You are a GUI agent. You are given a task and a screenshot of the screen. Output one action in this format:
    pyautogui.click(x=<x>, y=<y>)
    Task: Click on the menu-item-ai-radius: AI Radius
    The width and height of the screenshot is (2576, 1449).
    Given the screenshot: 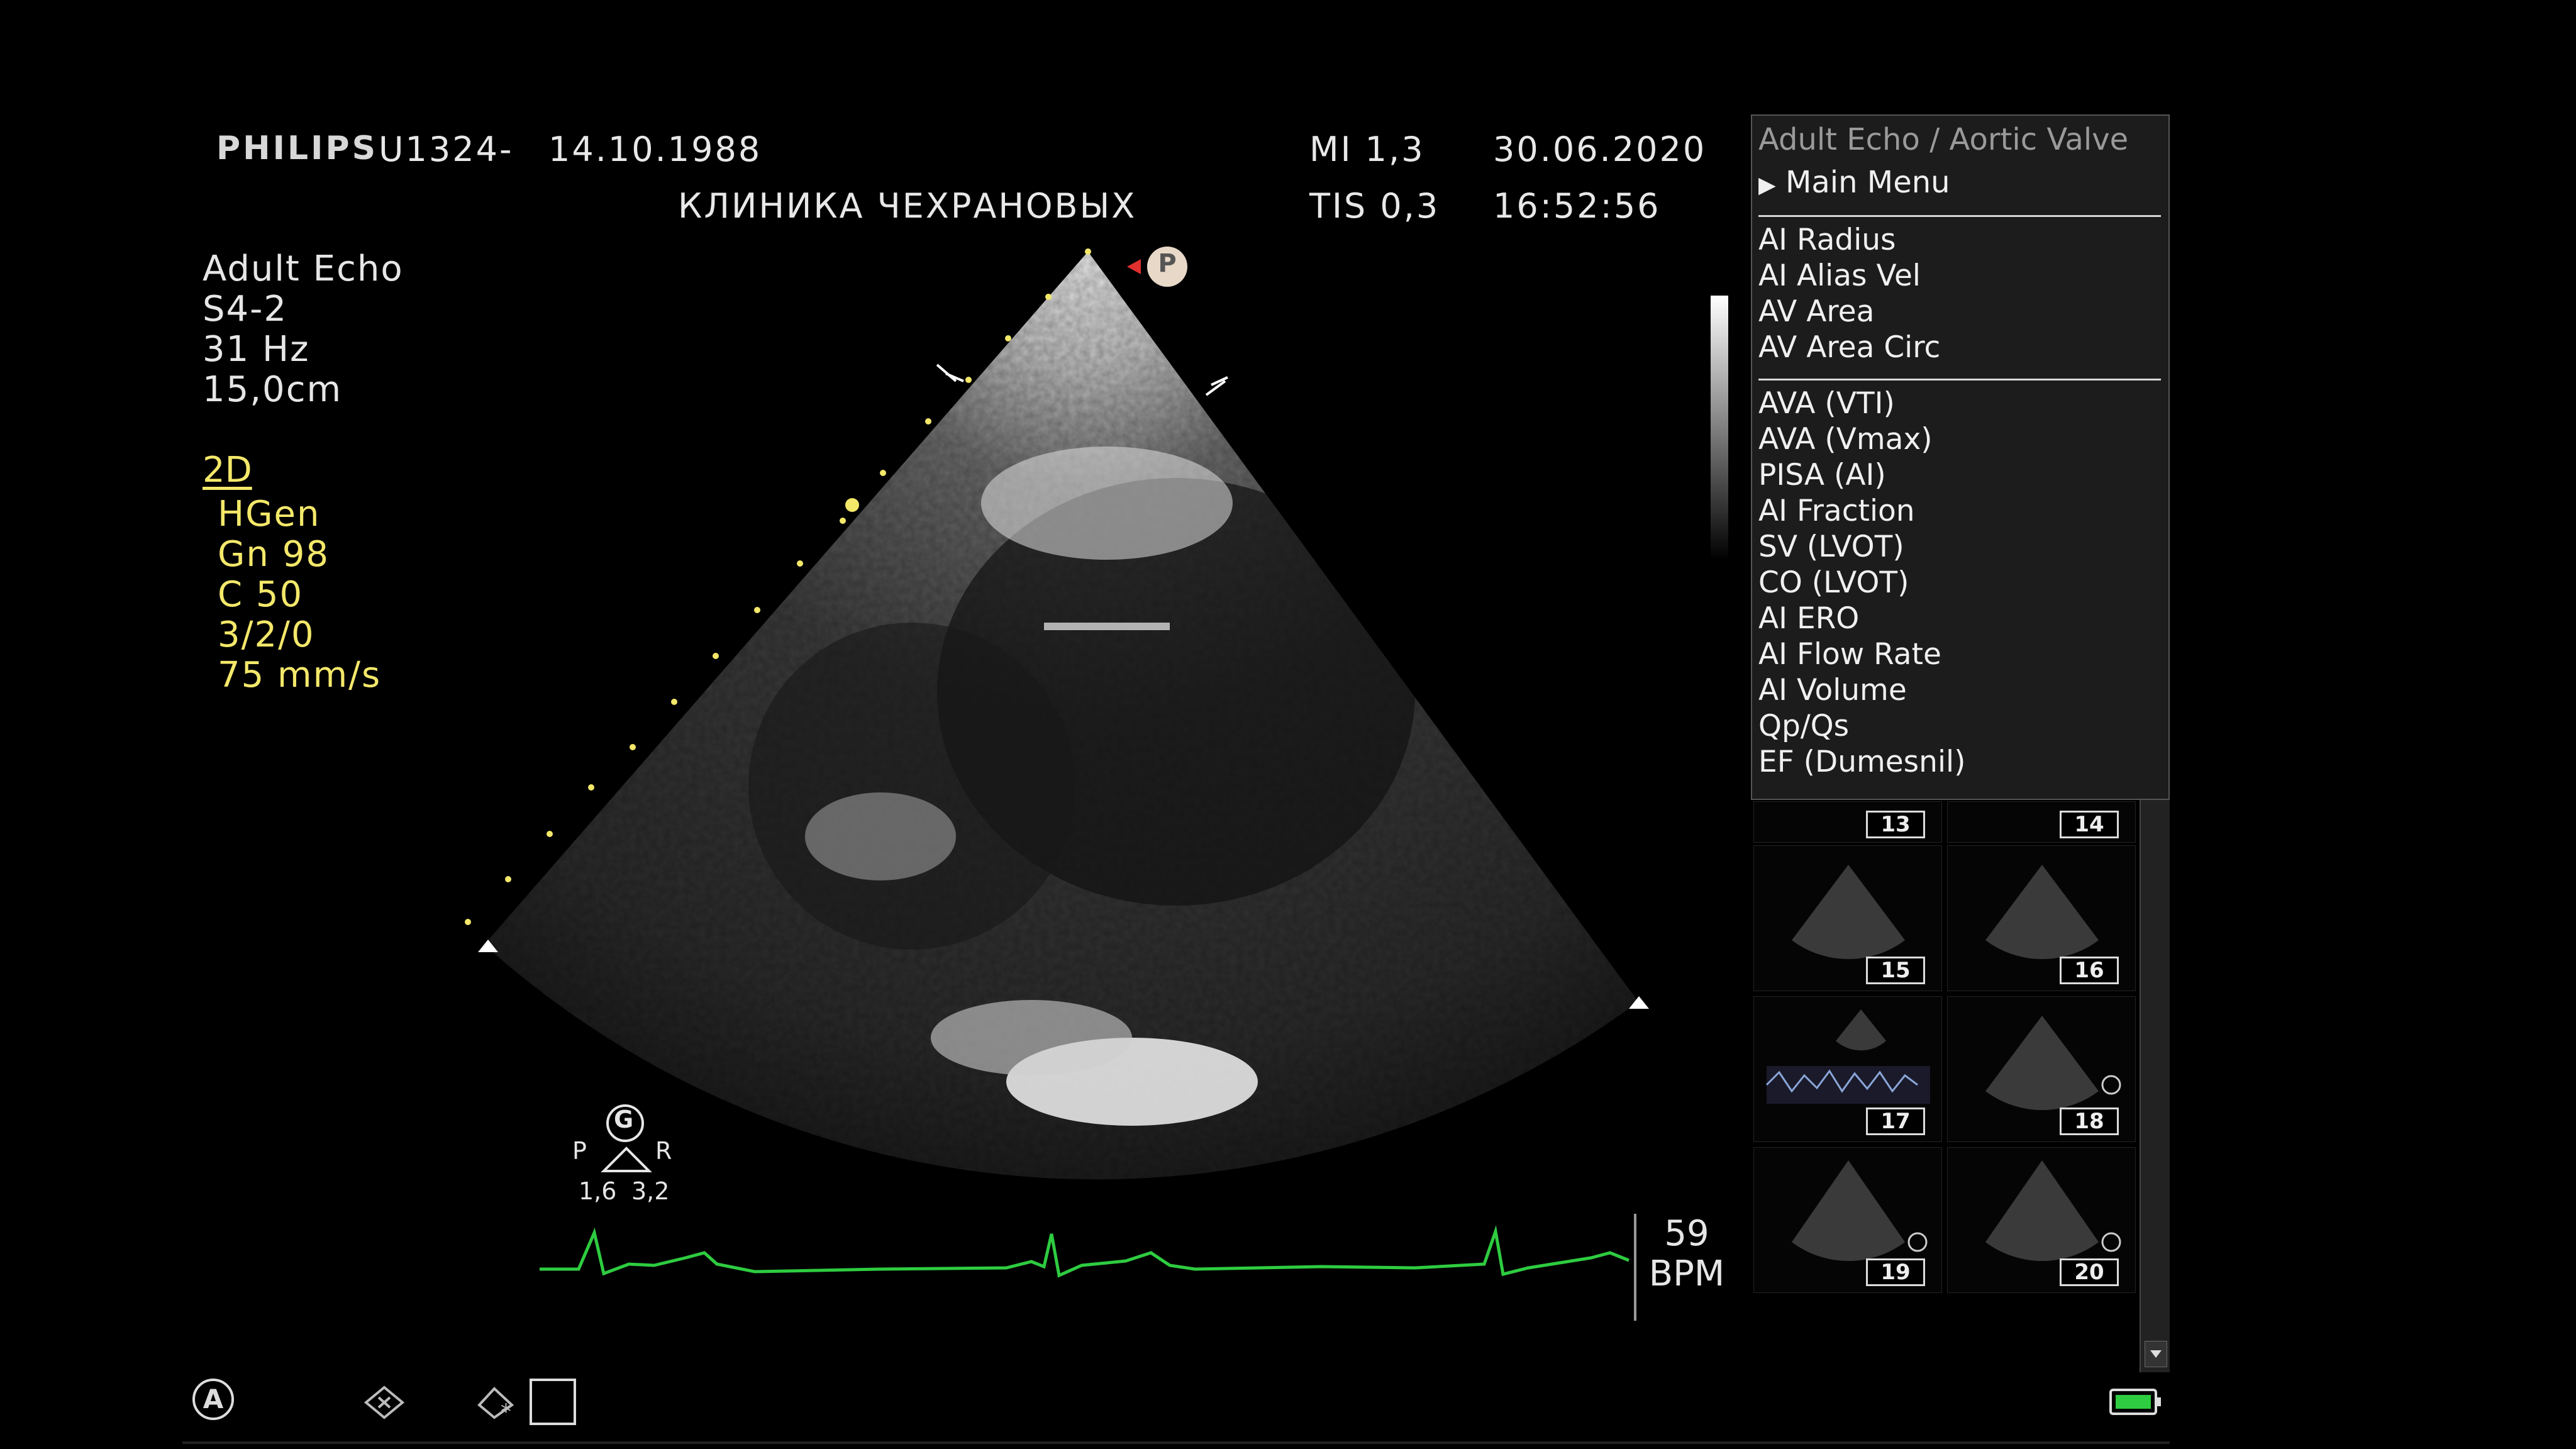 What is the action you would take?
    pyautogui.click(x=1827, y=240)
    